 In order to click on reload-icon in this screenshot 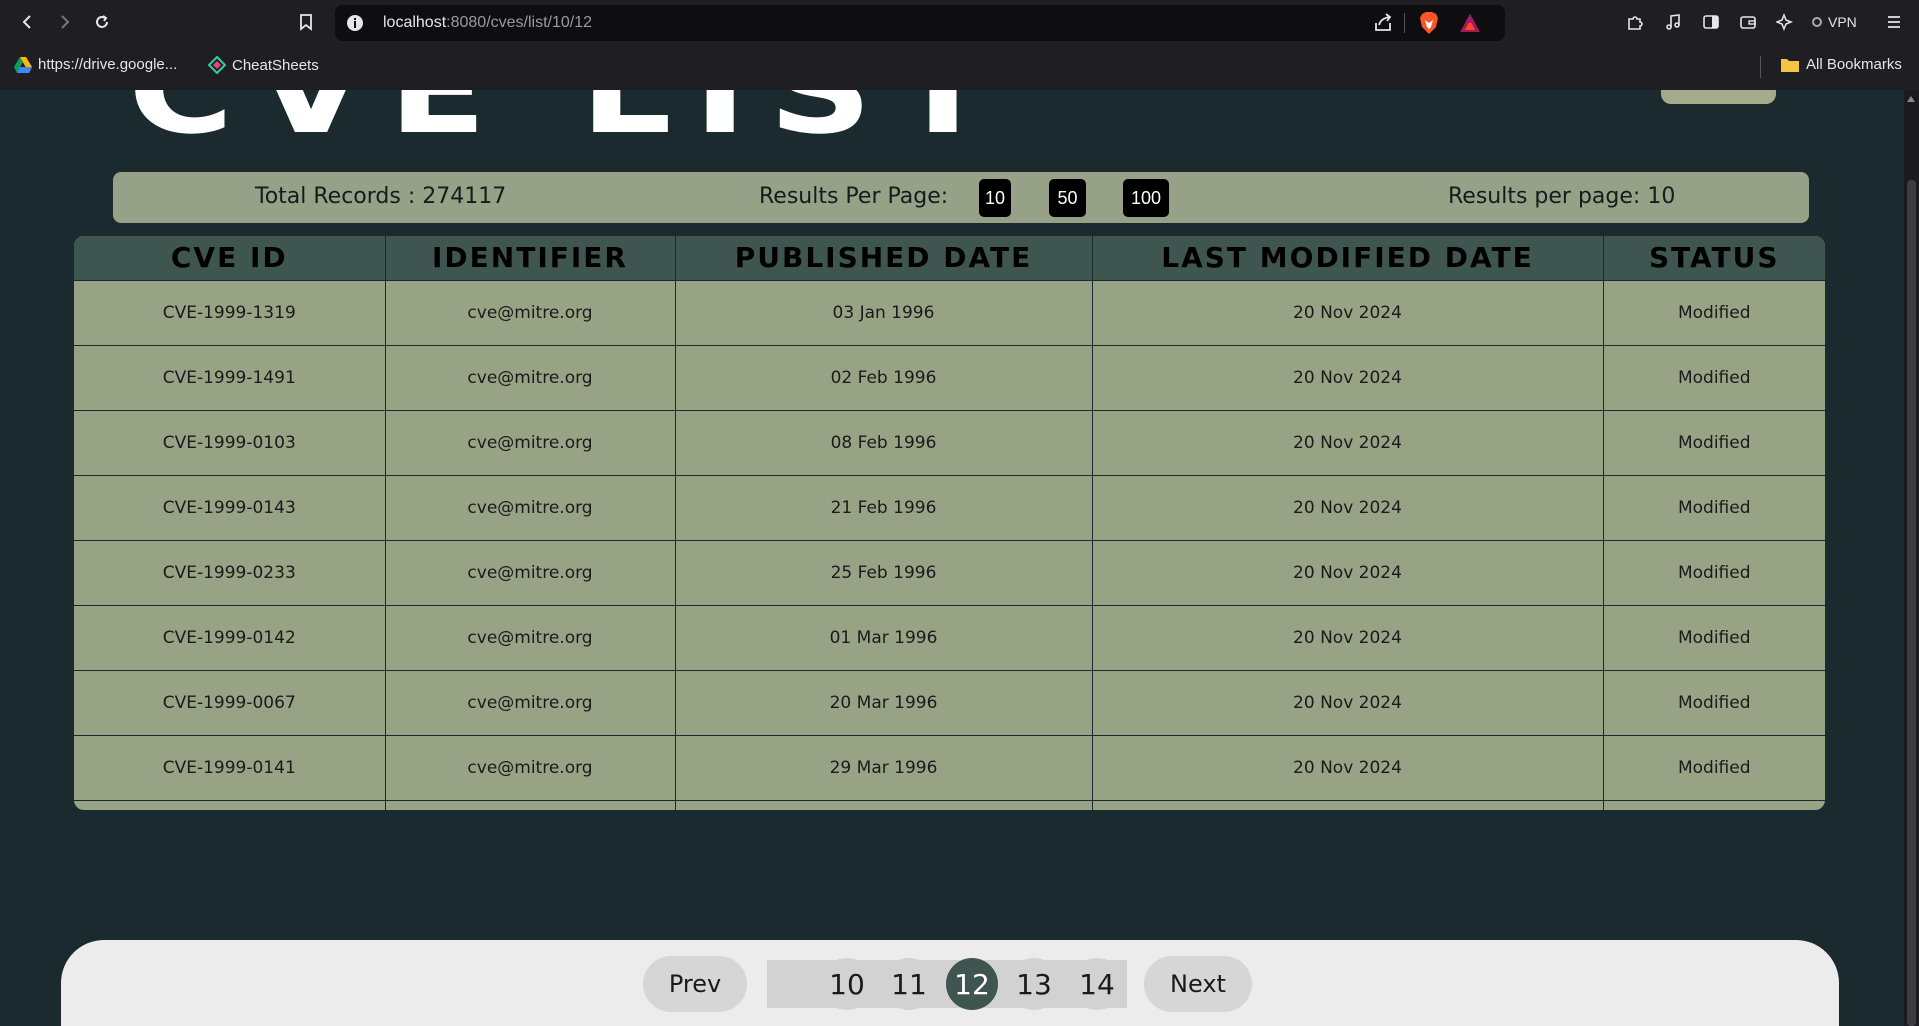, I will do `click(102, 22)`.